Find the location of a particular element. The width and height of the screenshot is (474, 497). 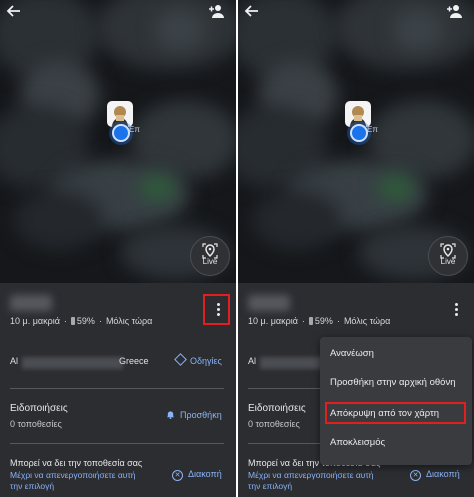

address-suffix: Greece is located at coordinates (134, 361).